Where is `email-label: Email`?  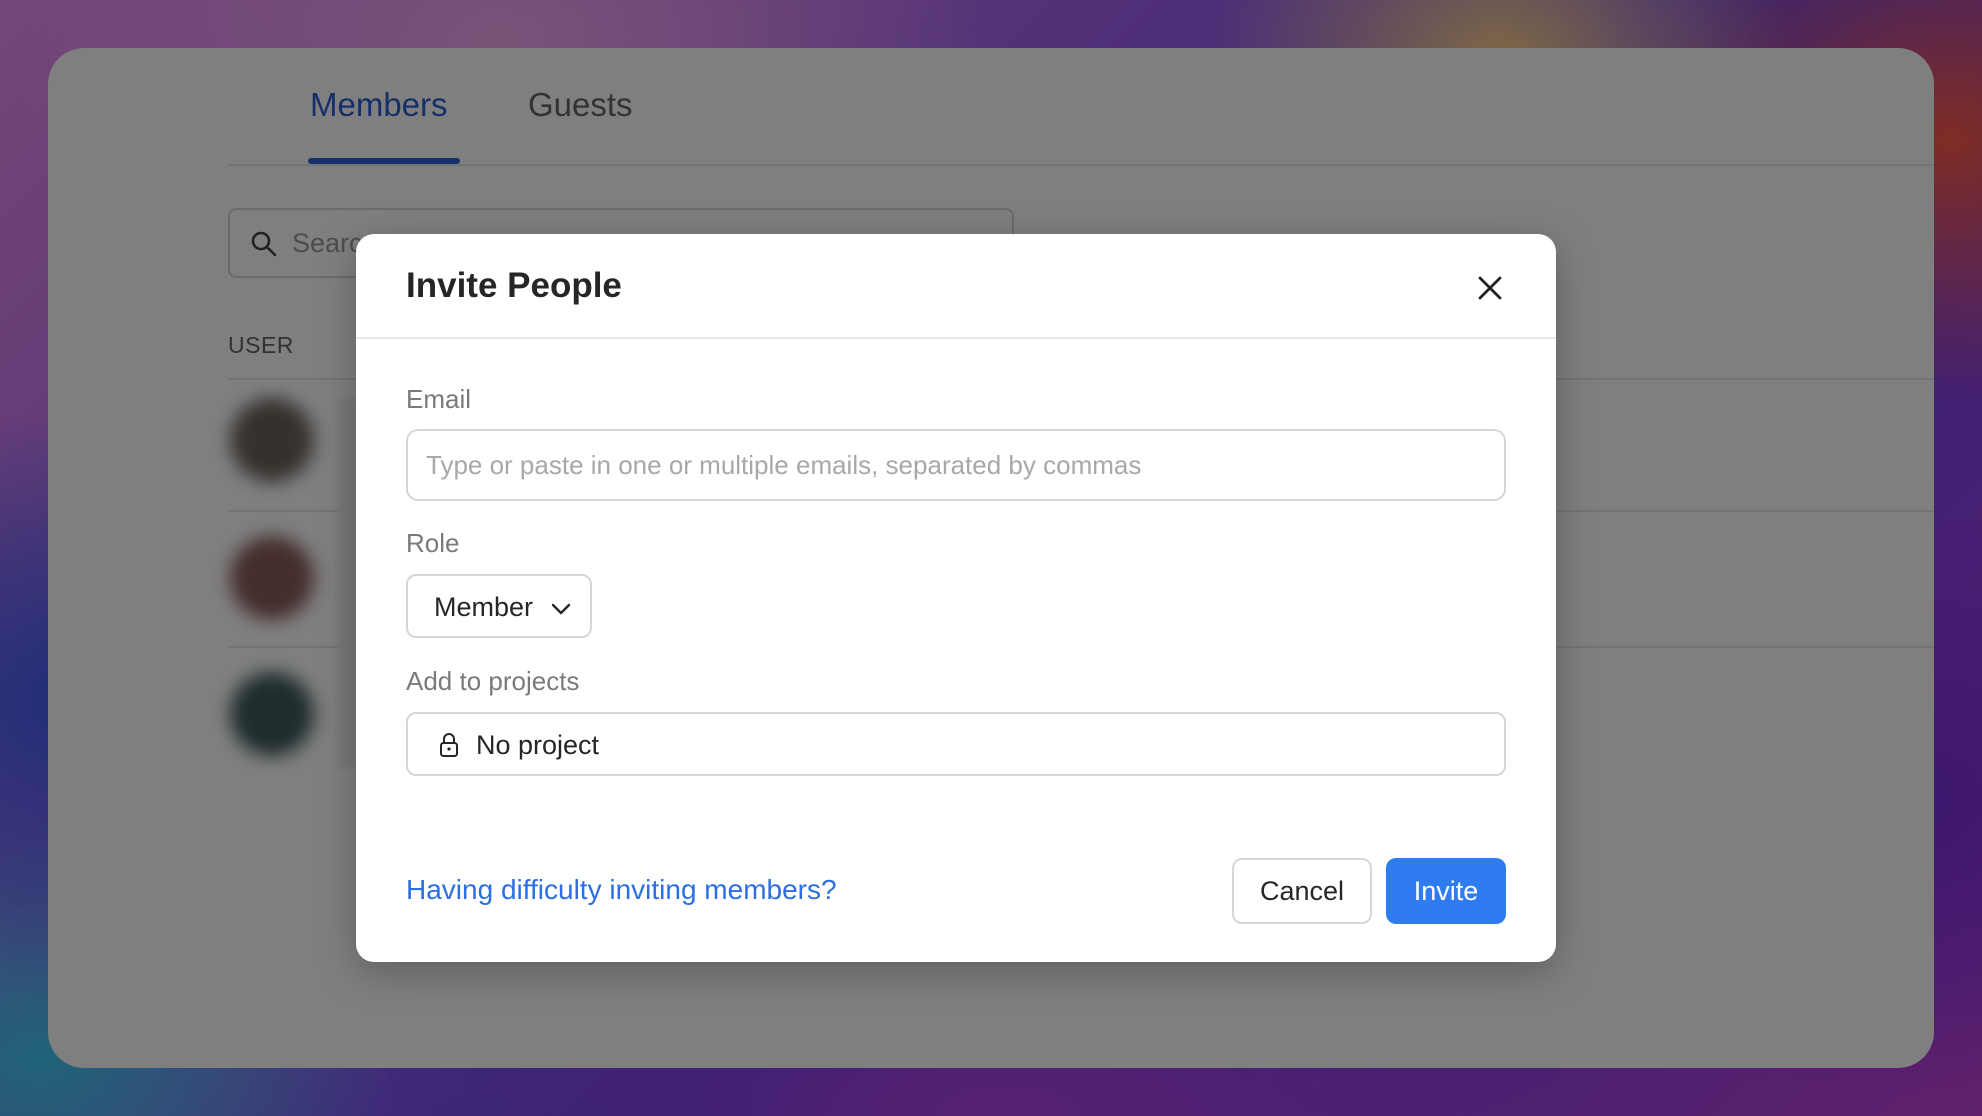 email-label: Email is located at coordinates (439, 399).